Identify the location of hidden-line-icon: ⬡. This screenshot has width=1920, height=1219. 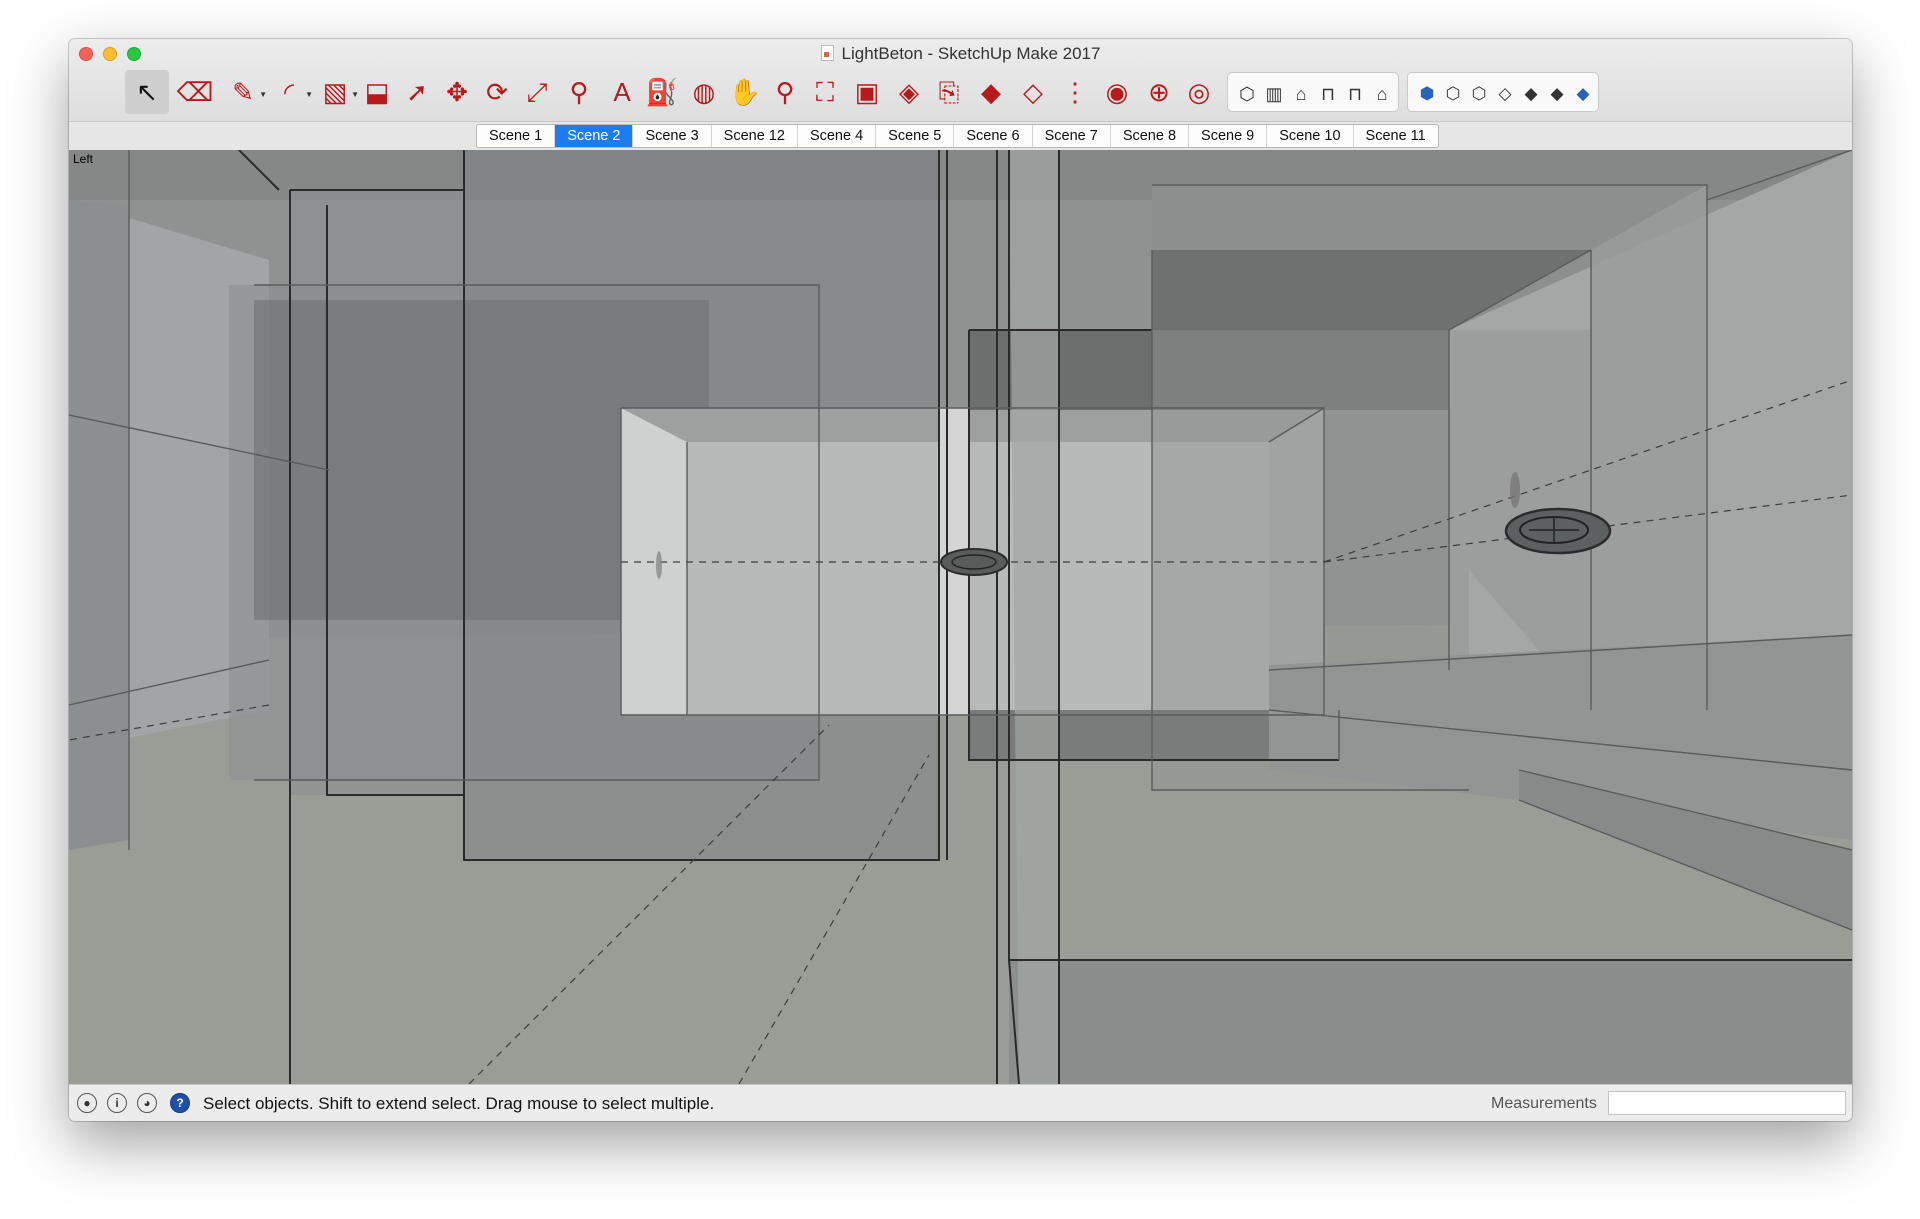
(1479, 94).